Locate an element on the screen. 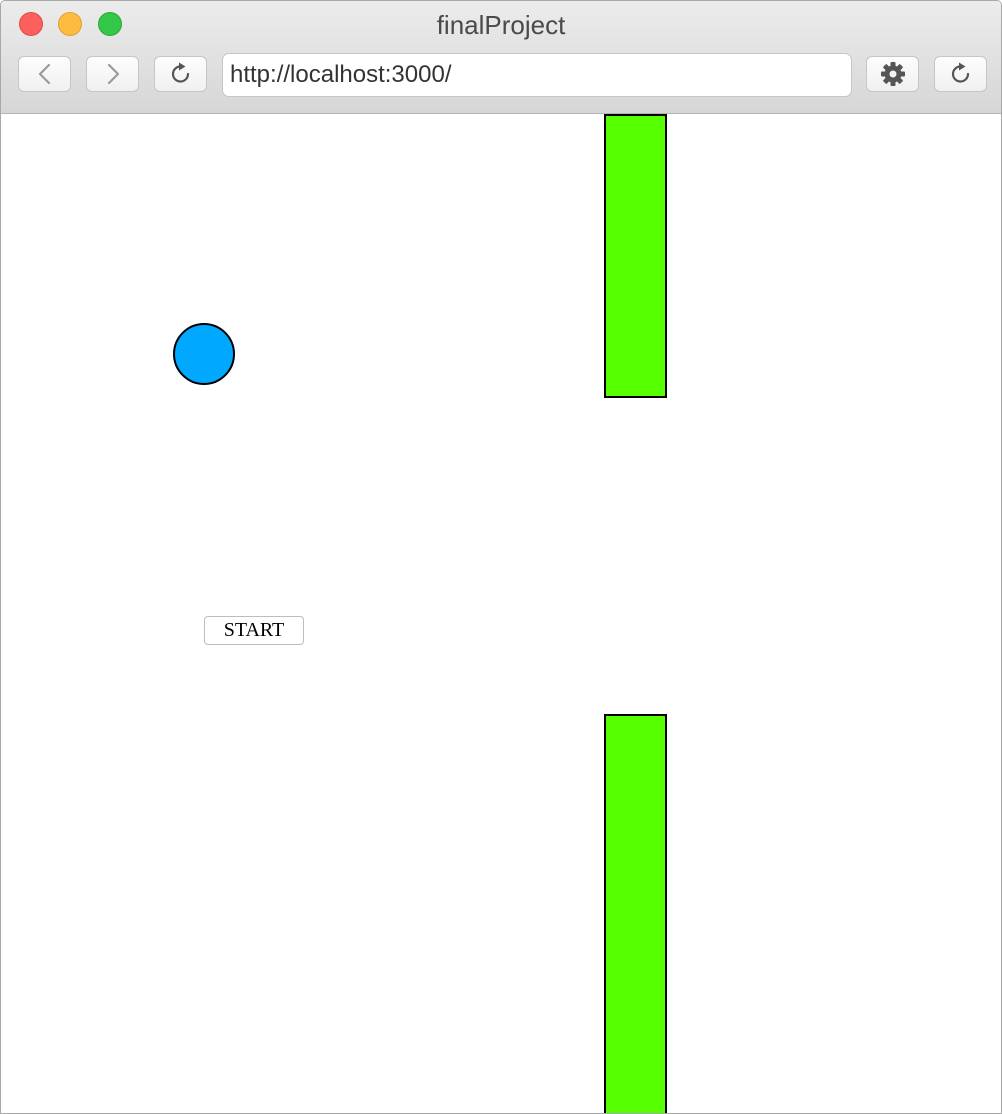 This screenshot has width=1002, height=1114. chevron-left-icon is located at coordinates (44, 74).